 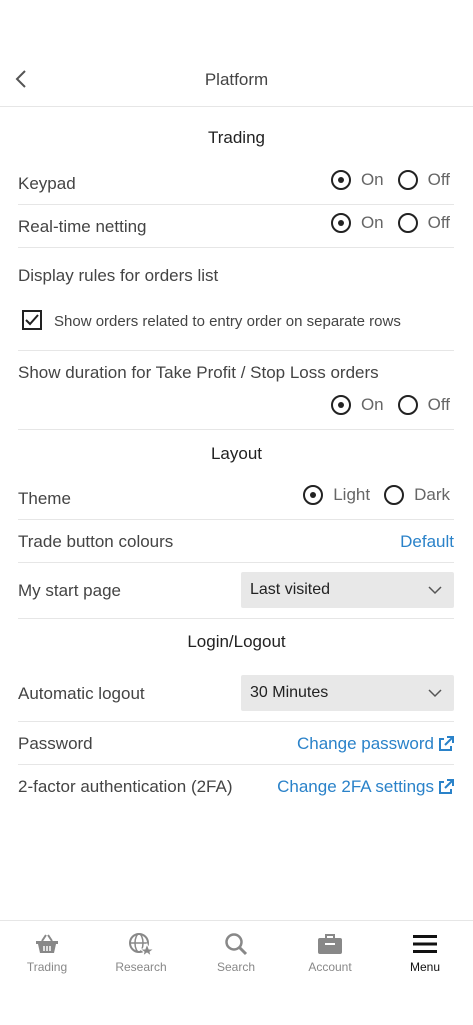 I want to click on trade-colours-default-link: Default, so click(x=427, y=542).